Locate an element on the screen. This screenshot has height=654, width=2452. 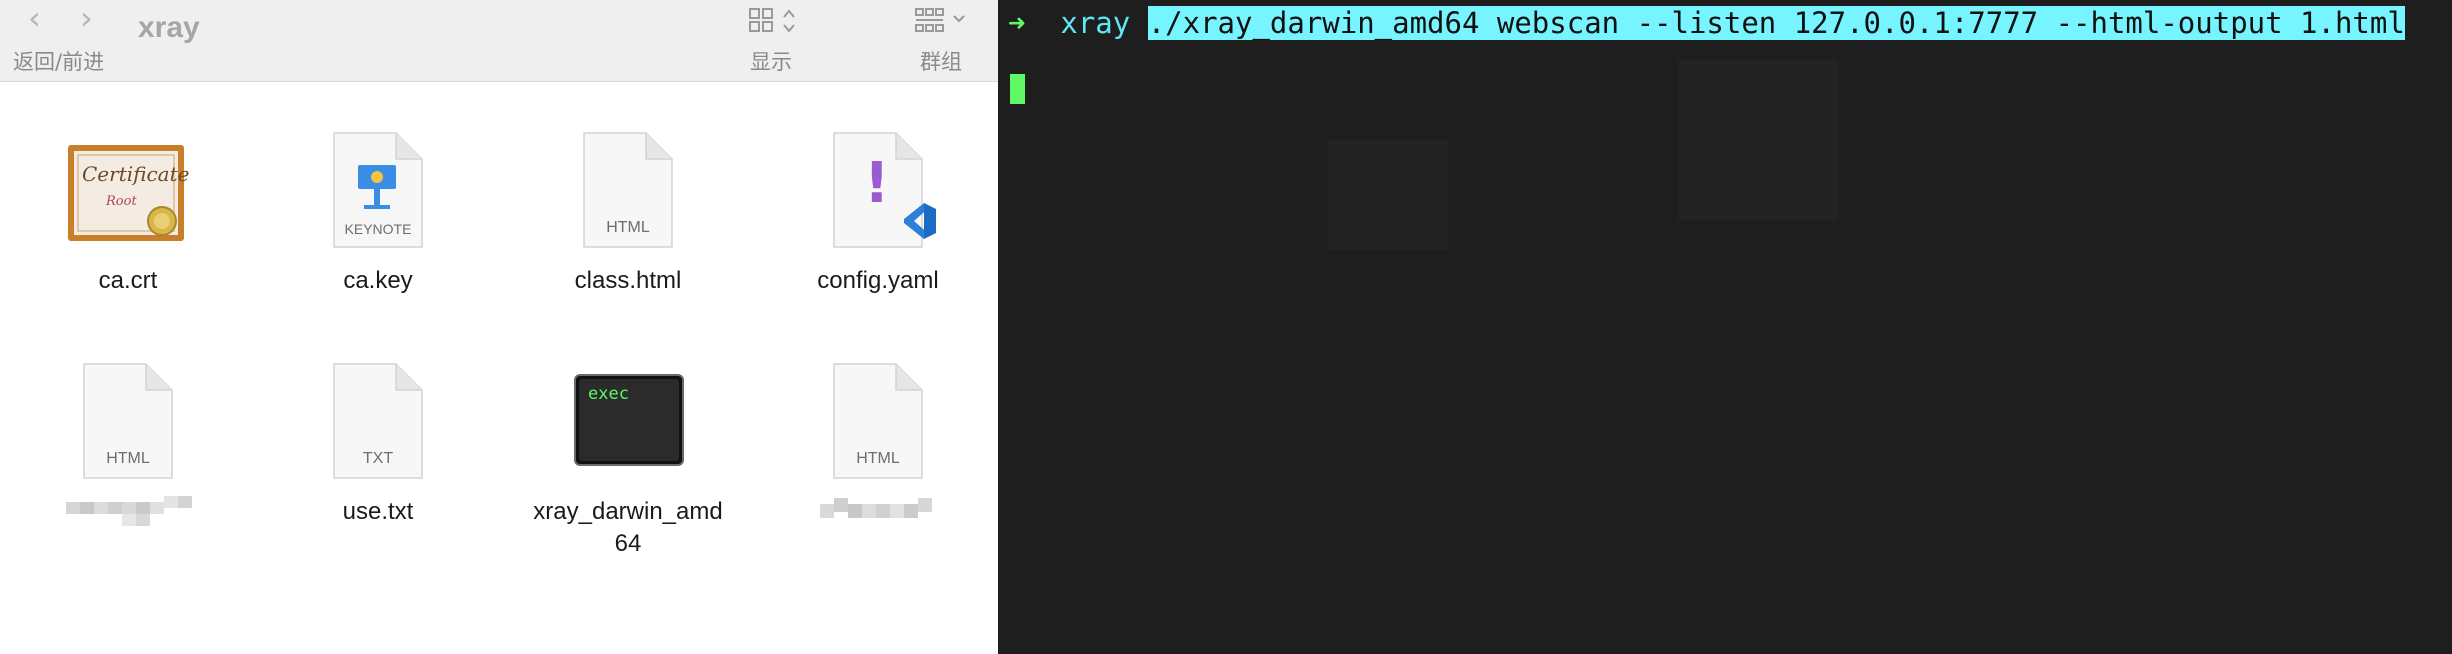
certificate-icon-subtext: Root is located at coordinates (121, 201).